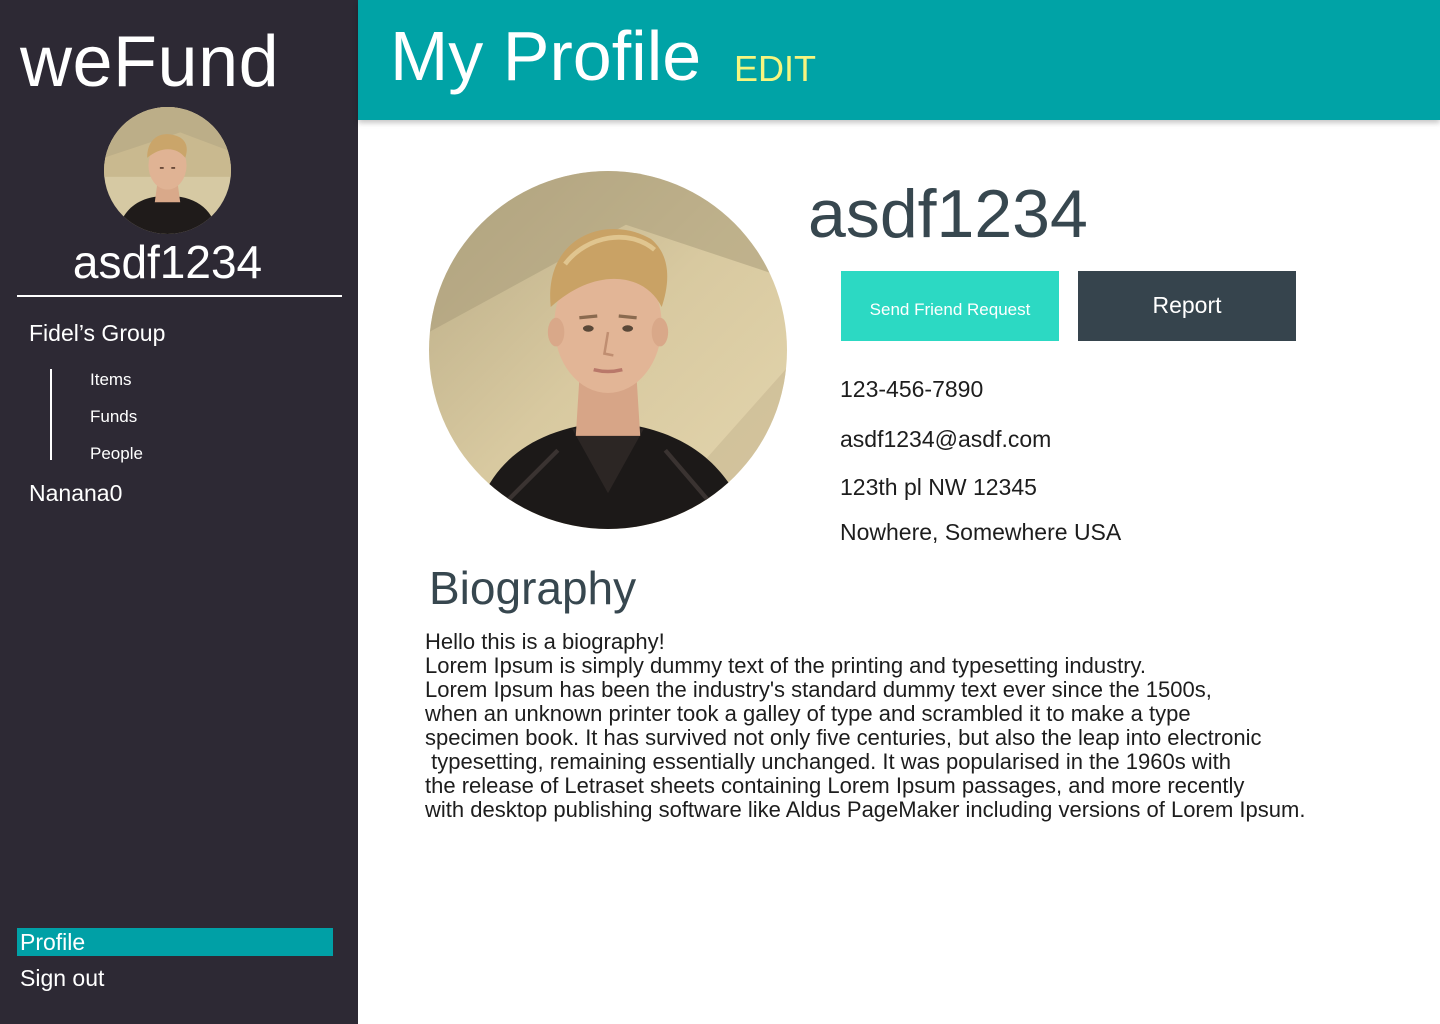  What do you see at coordinates (912, 389) in the screenshot?
I see `profile-phone: 123-456-7890` at bounding box center [912, 389].